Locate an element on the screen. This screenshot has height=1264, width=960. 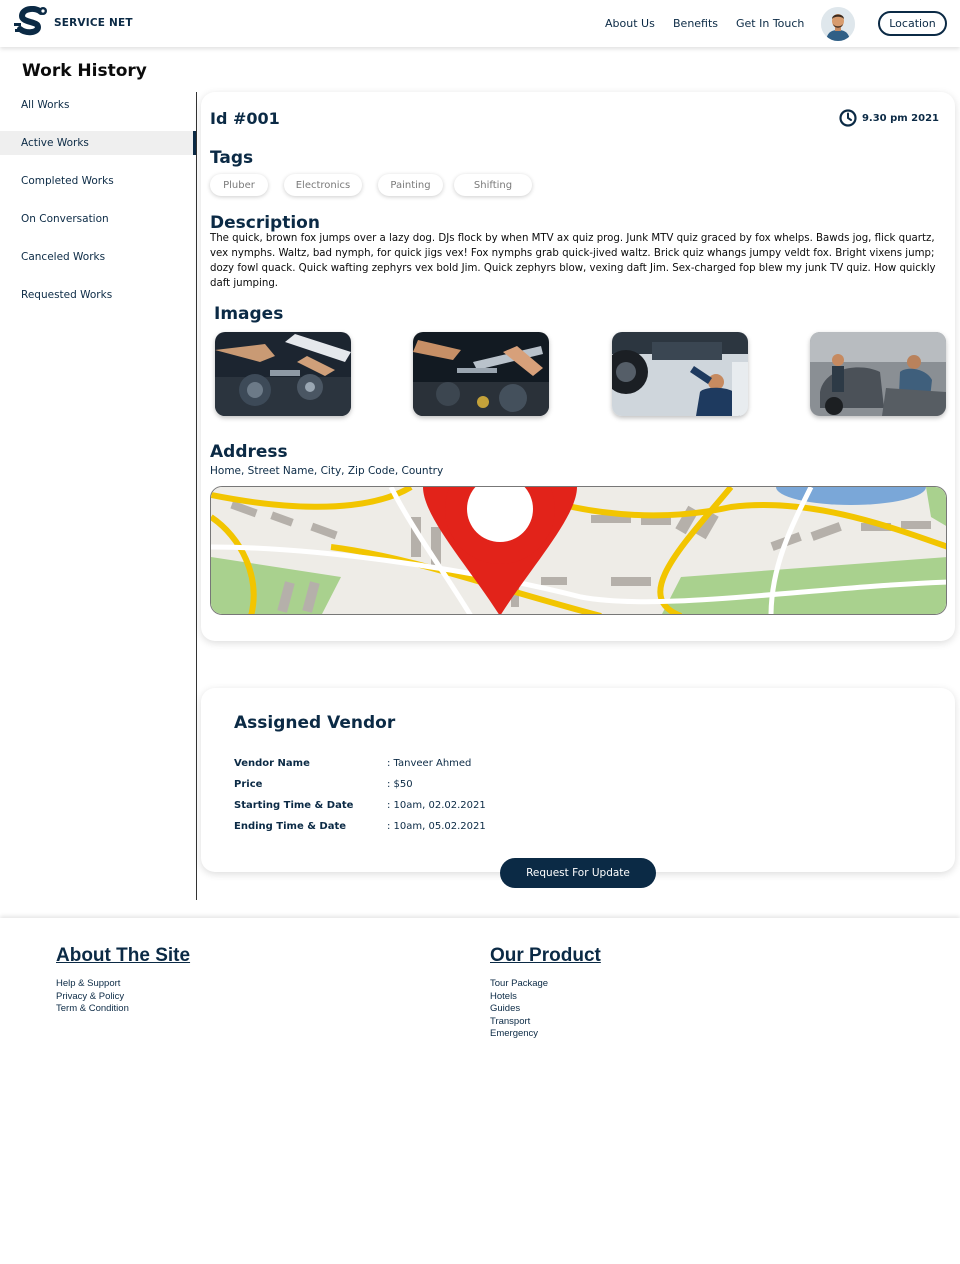
vendor-name-value: : Tanveer Ahmed is located at coordinates (429, 763).